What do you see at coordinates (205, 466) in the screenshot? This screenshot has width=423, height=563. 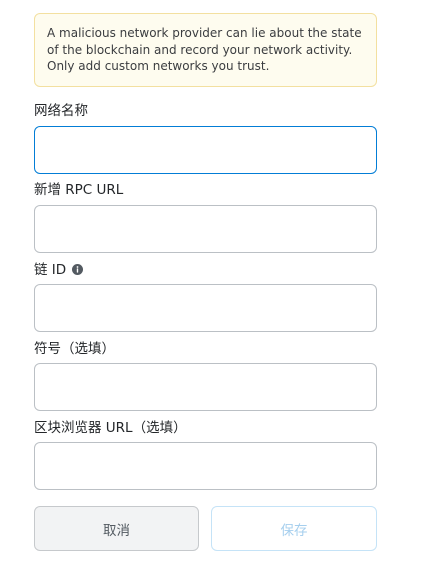 I see `block-explorer-url-input` at bounding box center [205, 466].